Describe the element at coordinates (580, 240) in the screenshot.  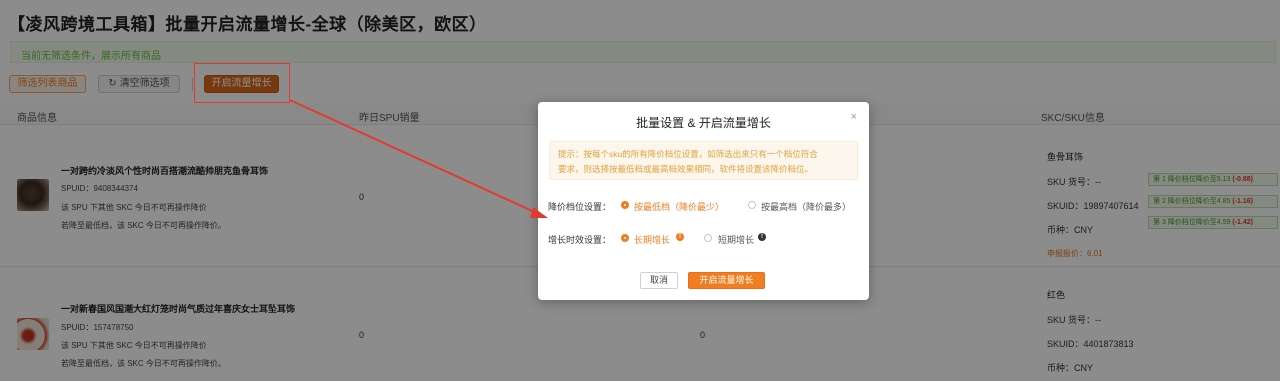
I see `growth-duration-label: 增长时效设置：` at that location.